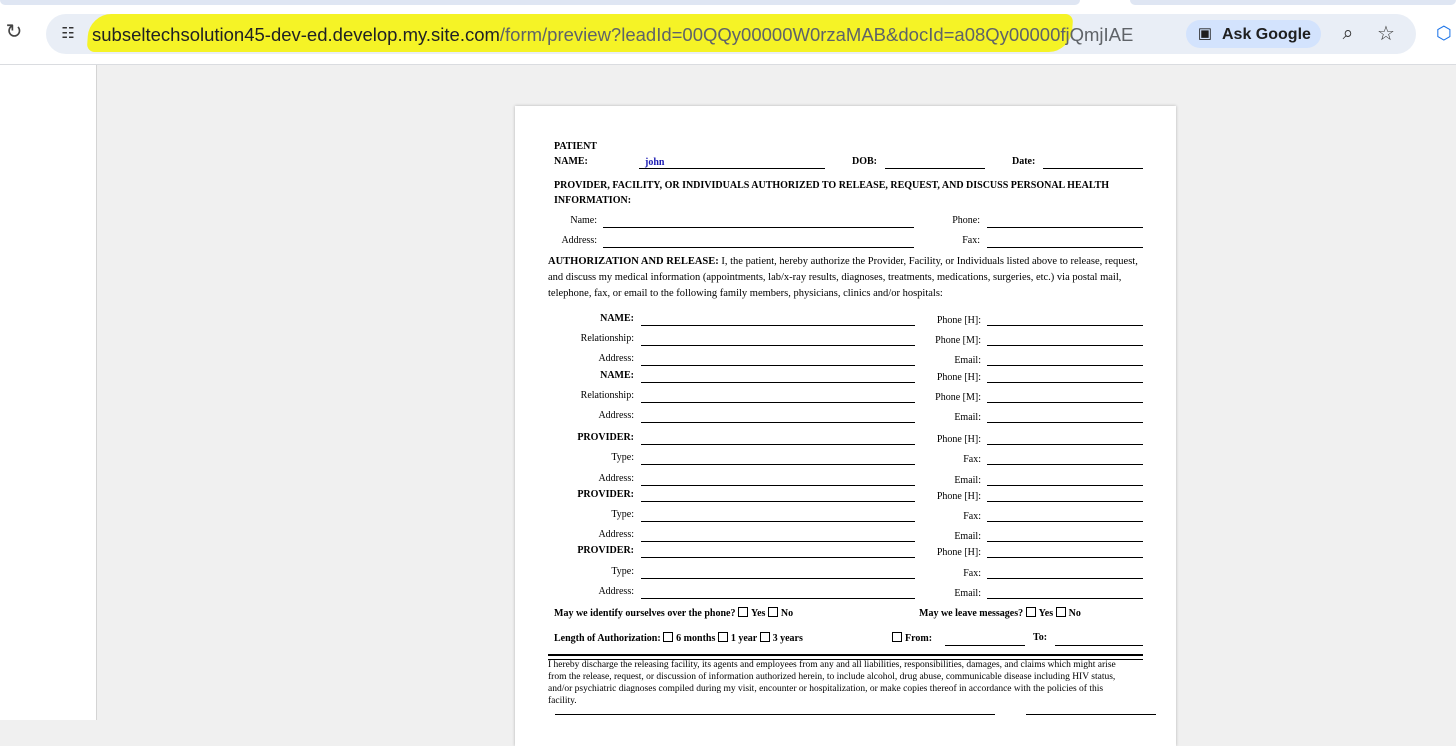  What do you see at coordinates (68, 34) in the screenshot?
I see `site-info-icon: ☷` at bounding box center [68, 34].